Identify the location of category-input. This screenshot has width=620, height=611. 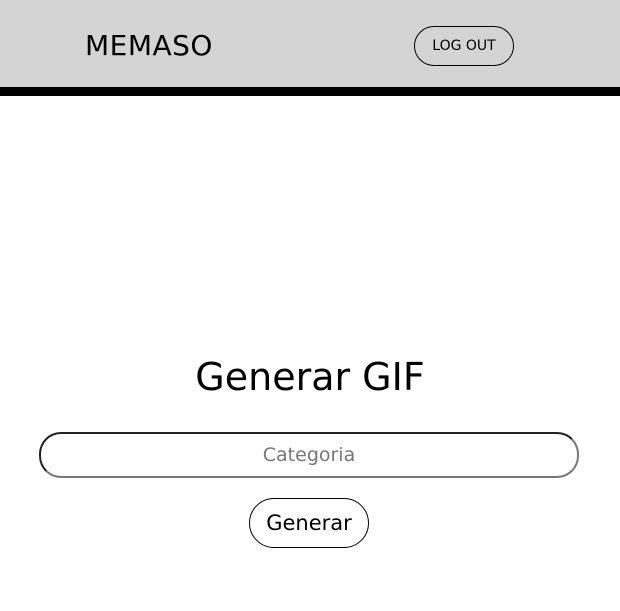
(309, 455).